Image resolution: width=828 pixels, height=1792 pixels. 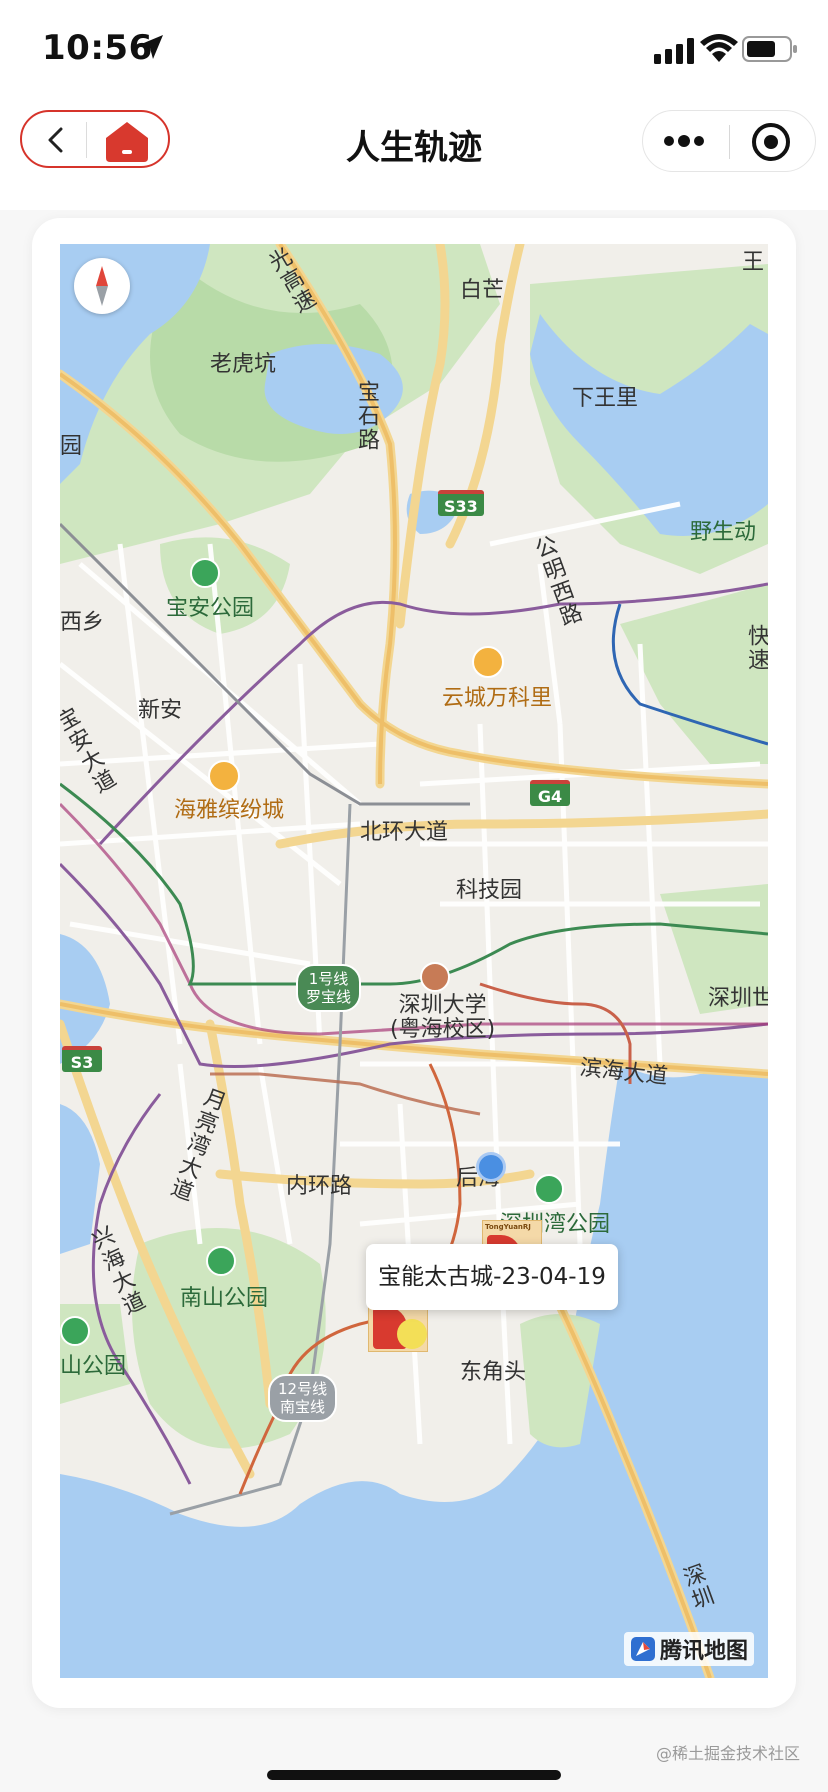 What do you see at coordinates (723, 532) in the screenshot?
I see `poi-label: 野生动` at bounding box center [723, 532].